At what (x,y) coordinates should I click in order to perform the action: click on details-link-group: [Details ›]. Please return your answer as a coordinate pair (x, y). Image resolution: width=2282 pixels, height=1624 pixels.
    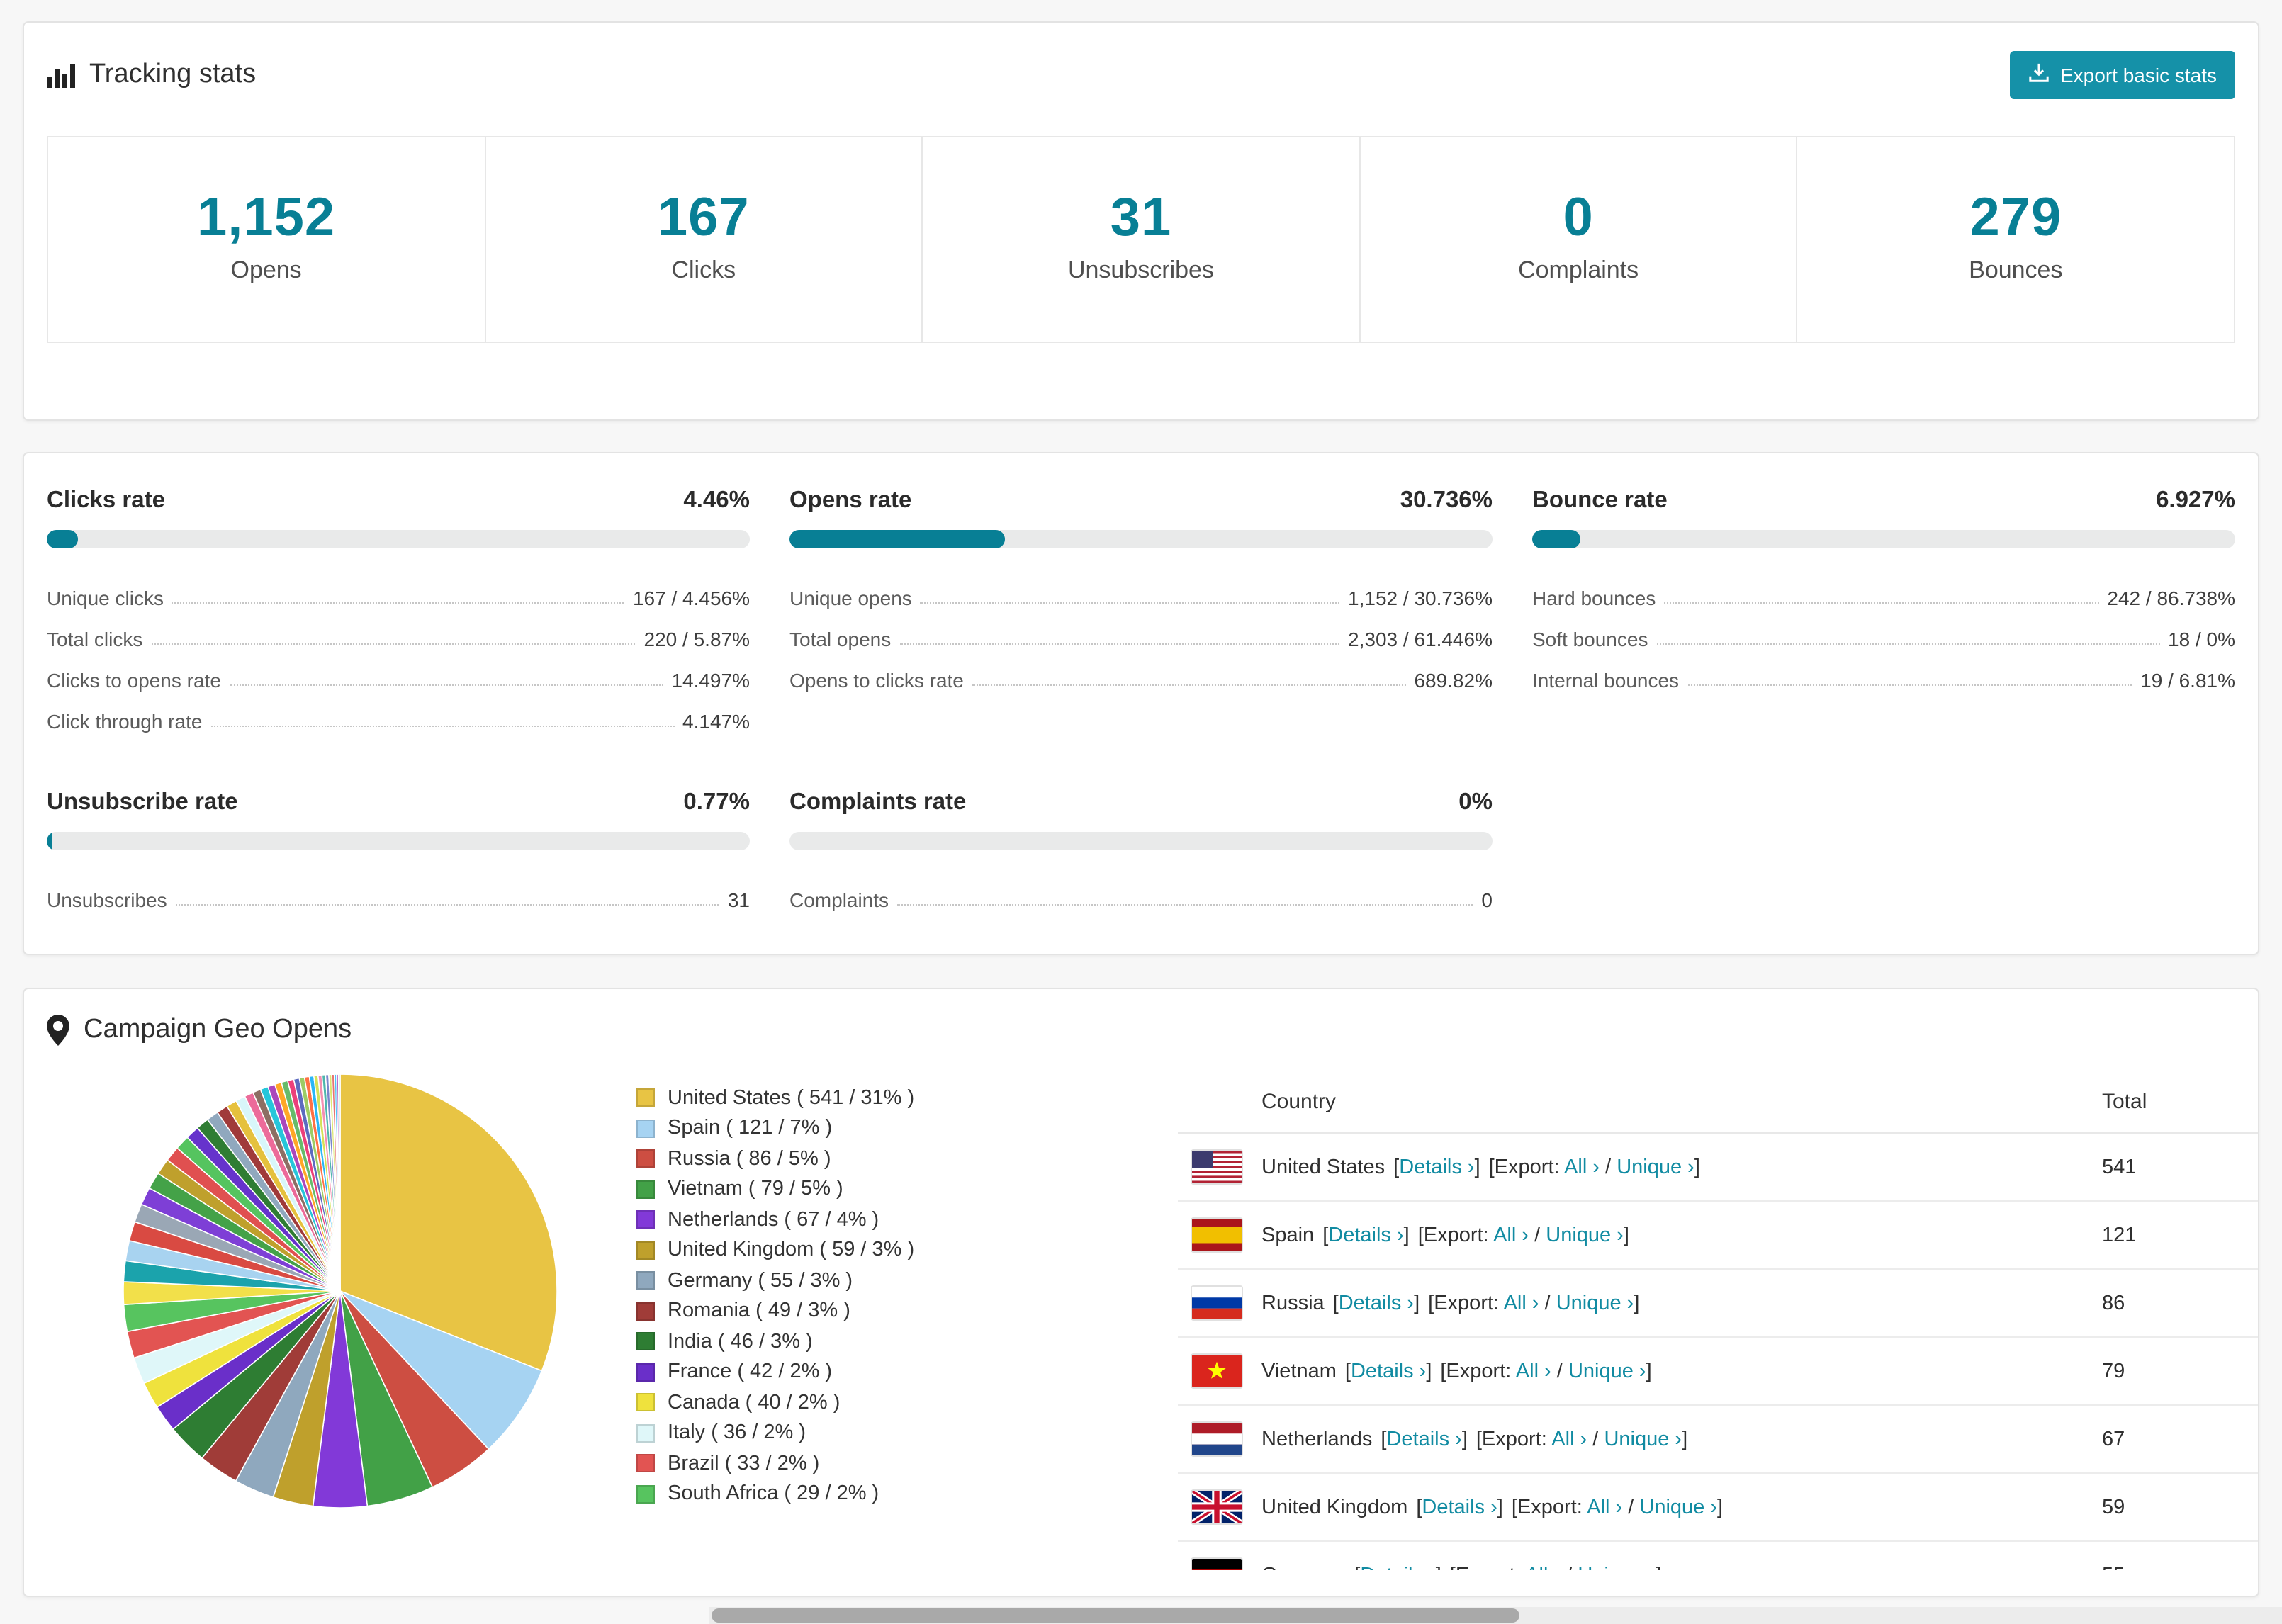
    Looking at the image, I should click on (1425, 1439).